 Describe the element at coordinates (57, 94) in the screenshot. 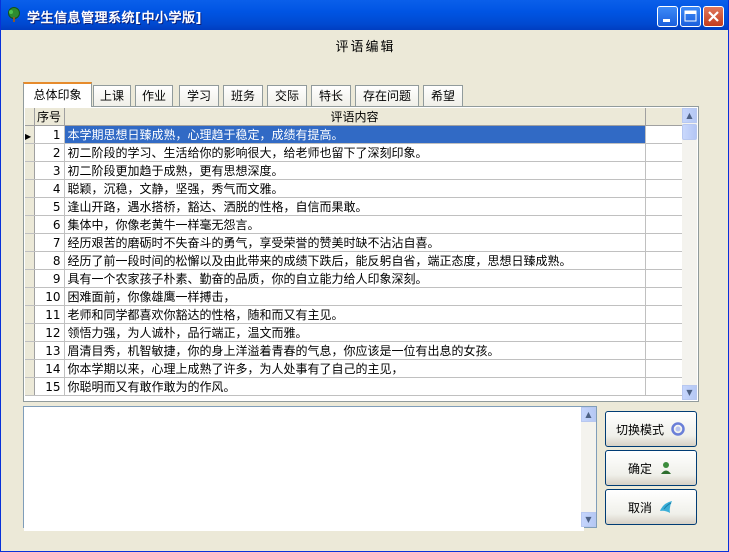

I see `tab-overall-impression: 总体印象` at that location.